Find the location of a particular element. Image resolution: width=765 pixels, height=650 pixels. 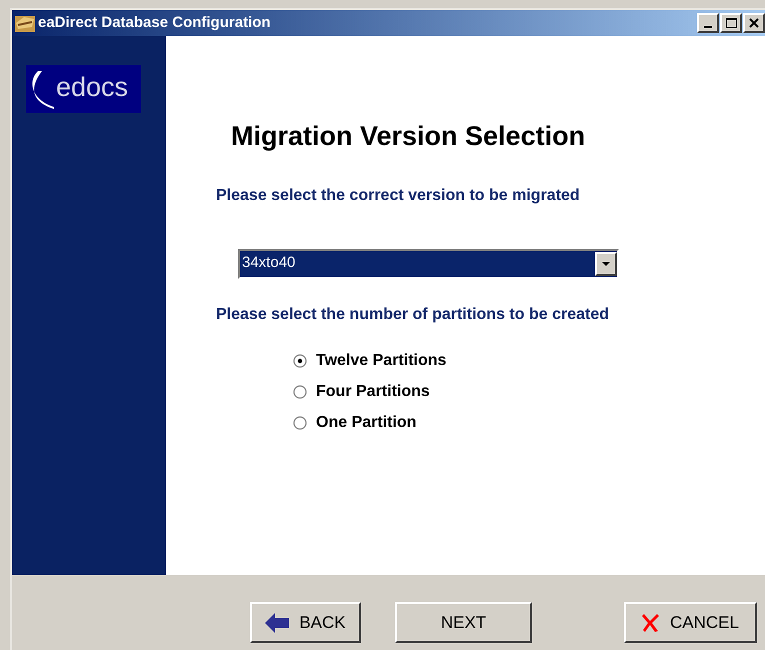

radio-label: One Partition is located at coordinates (366, 422).